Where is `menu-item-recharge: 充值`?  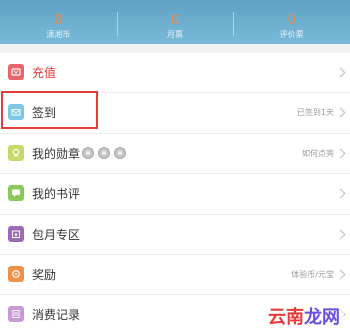
menu-item-recharge: 充值 is located at coordinates (175, 73).